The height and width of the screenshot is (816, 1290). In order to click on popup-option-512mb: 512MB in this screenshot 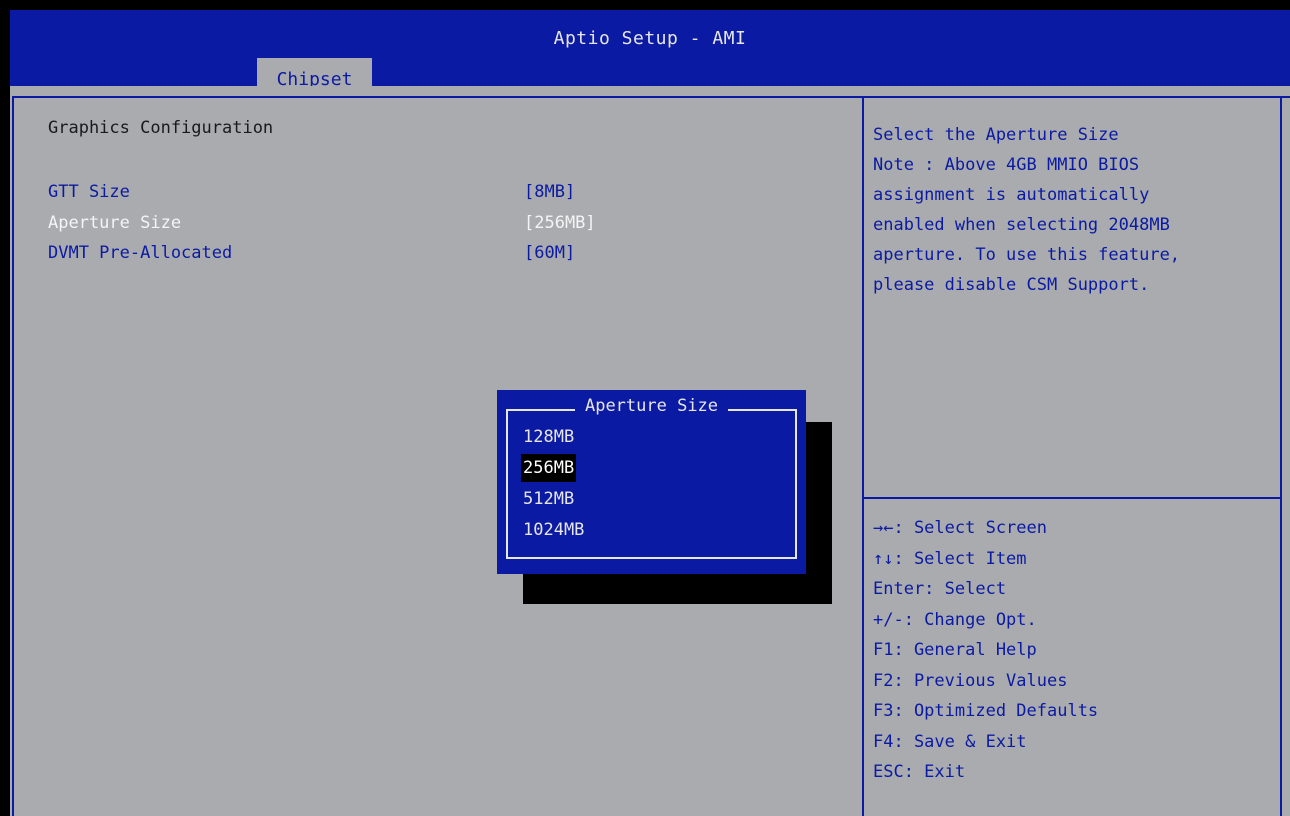, I will do `click(548, 499)`.